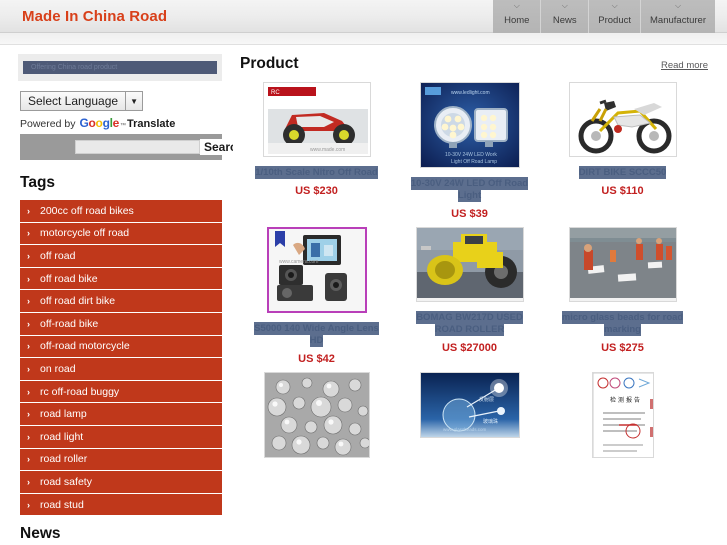  Describe the element at coordinates (470, 189) in the screenshot. I see `product-title: 10-30V 24W LED Off Road Light` at that location.